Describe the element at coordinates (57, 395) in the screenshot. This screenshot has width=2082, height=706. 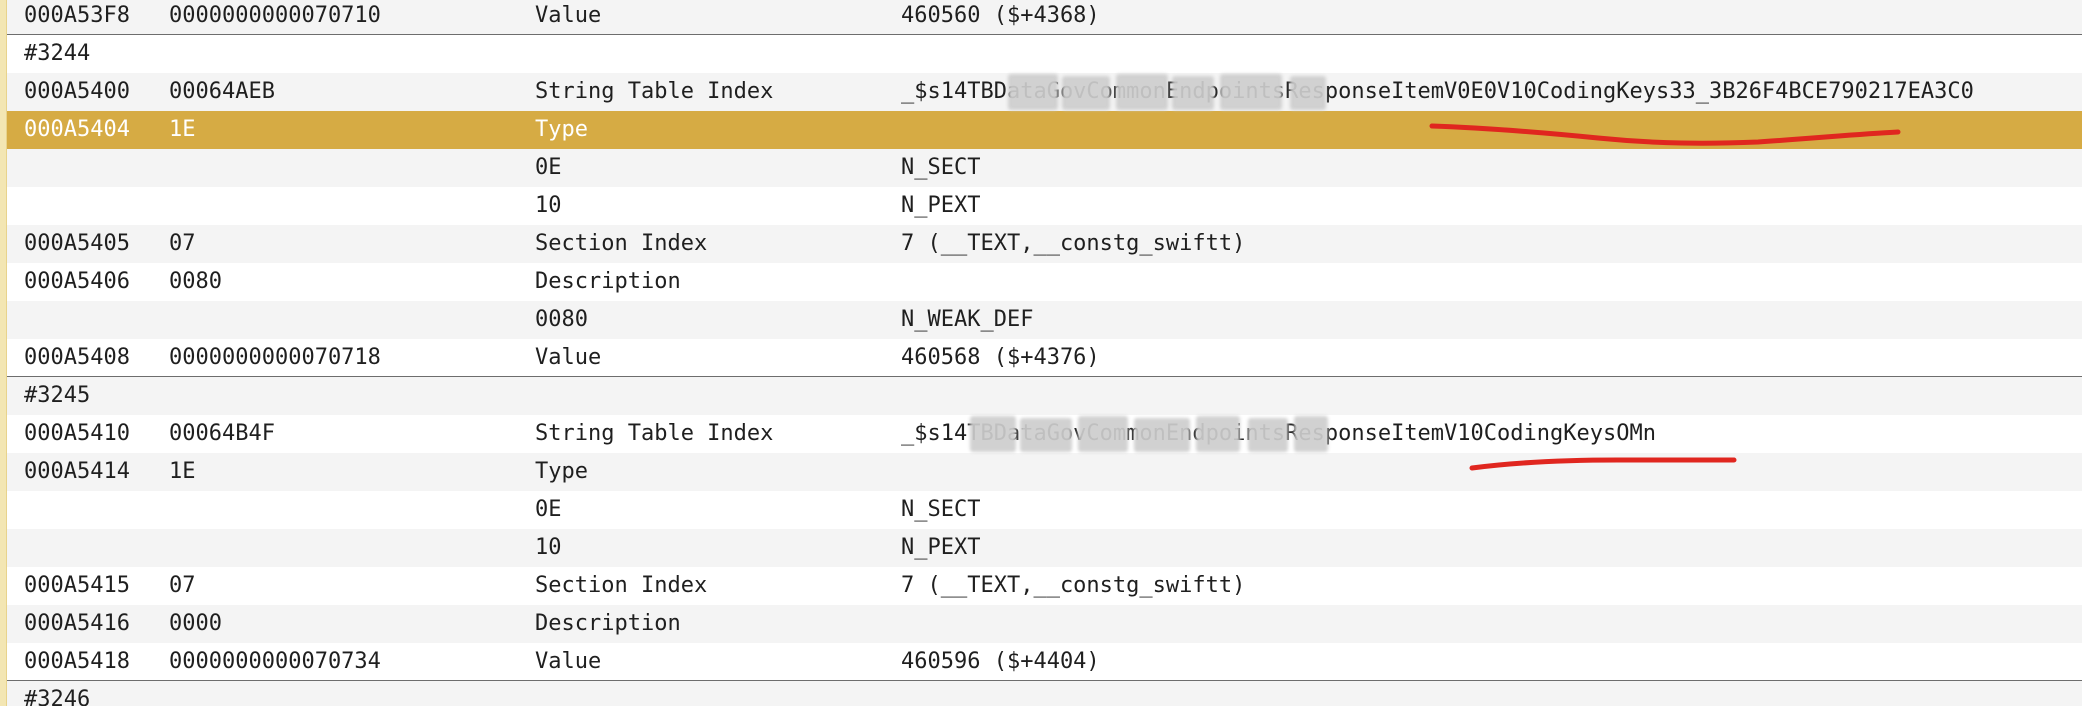
I see `symbol-index-label: #3245` at that location.